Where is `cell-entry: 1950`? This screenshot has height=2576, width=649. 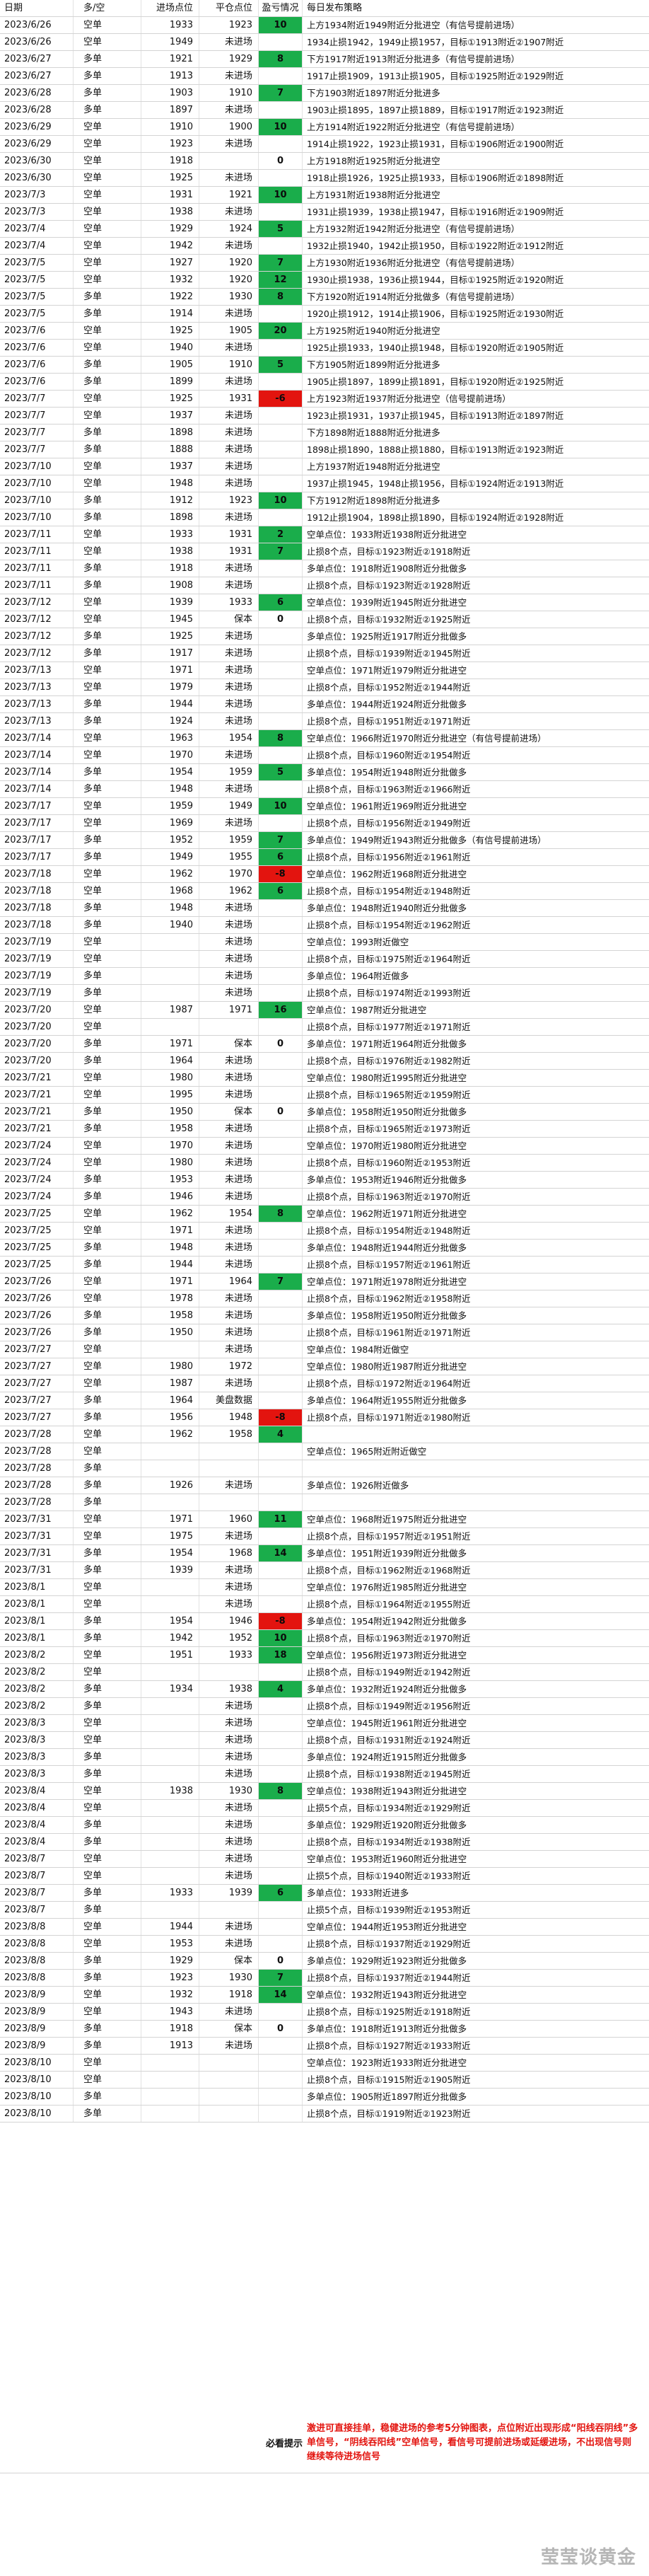
cell-entry: 1950 is located at coordinates (170, 1112).